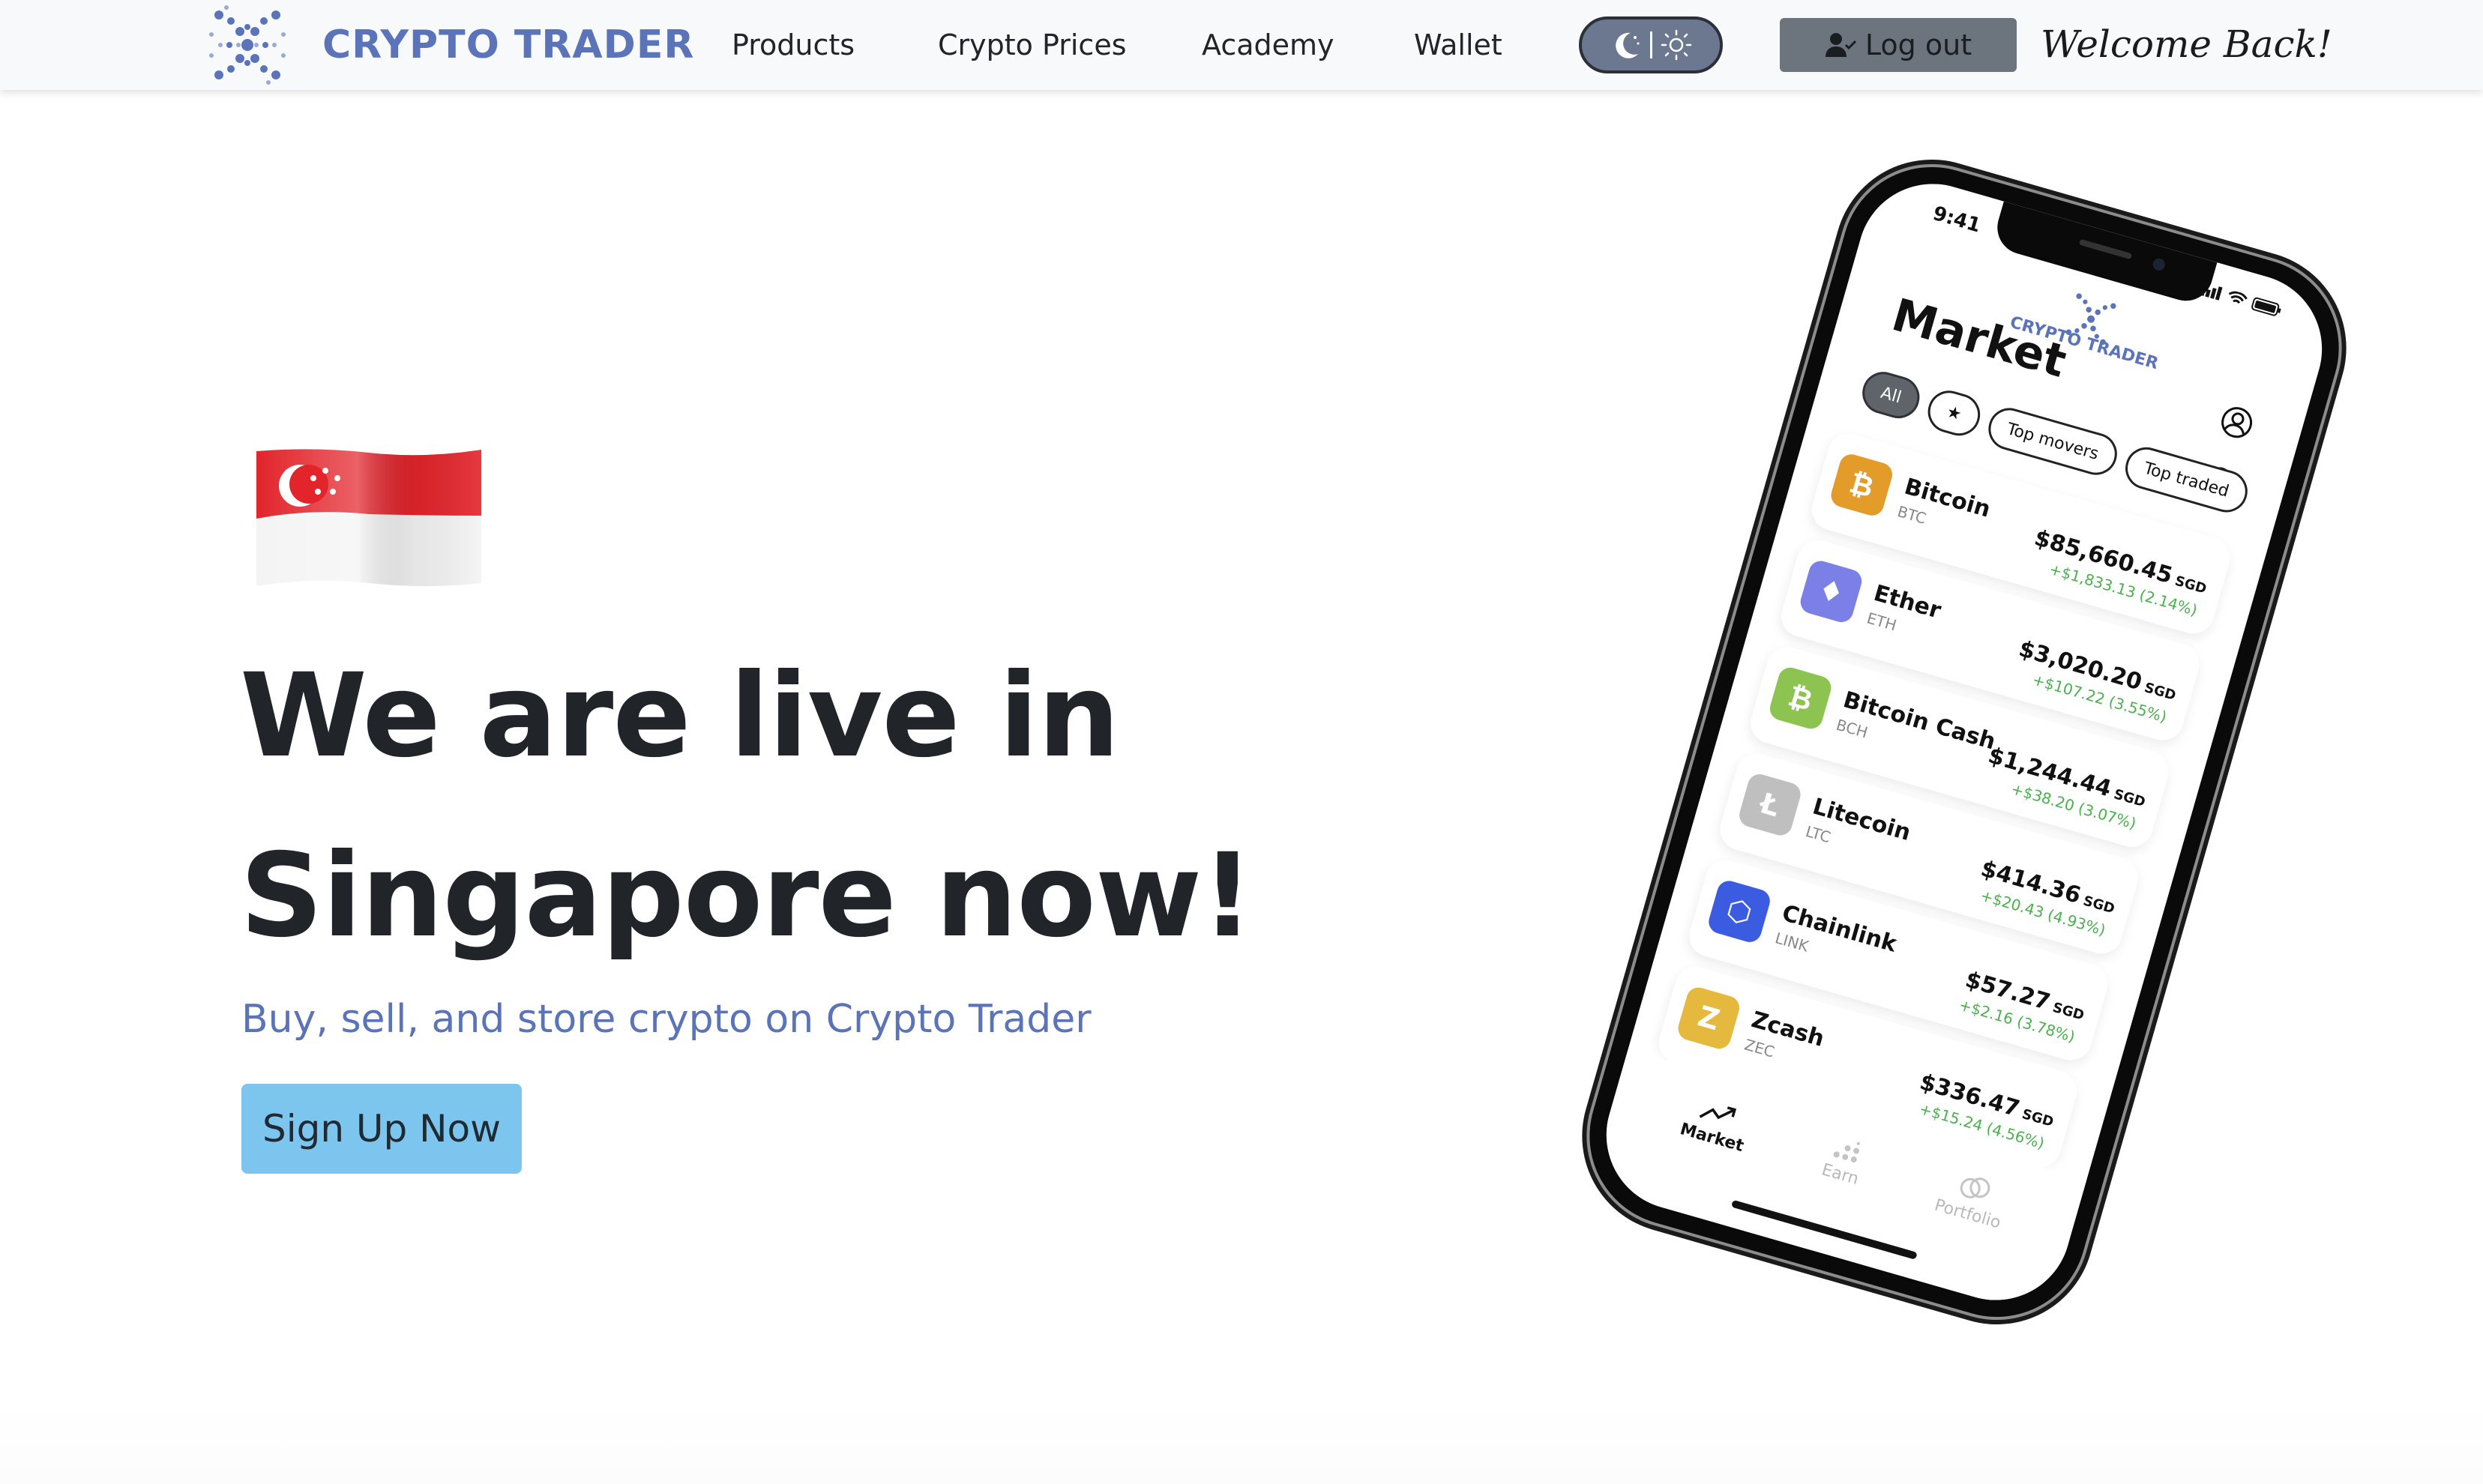 This screenshot has height=1484, width=2483. What do you see at coordinates (1918, 45) in the screenshot?
I see `logout-label: Log out` at bounding box center [1918, 45].